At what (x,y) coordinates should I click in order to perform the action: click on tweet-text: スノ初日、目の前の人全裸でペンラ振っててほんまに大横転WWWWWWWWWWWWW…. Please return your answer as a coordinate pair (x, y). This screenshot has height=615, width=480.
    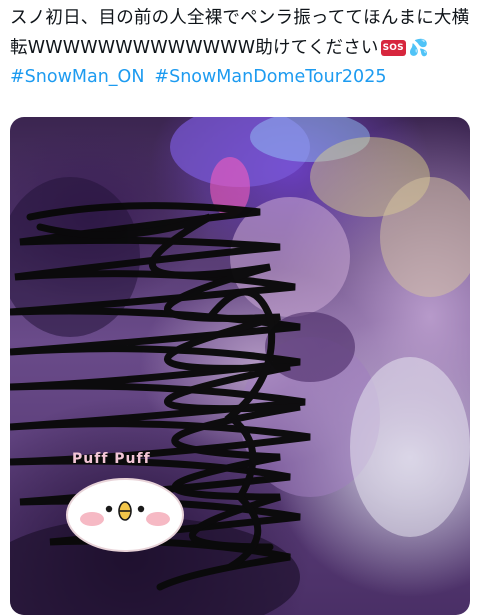
    Looking at the image, I should click on (241, 33).